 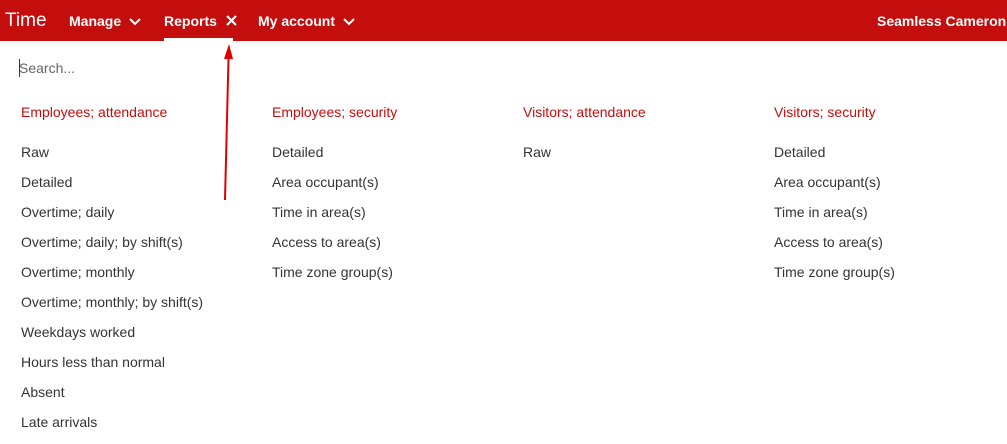 I want to click on user-name: Seamless Cameron Pl, so click(x=942, y=21).